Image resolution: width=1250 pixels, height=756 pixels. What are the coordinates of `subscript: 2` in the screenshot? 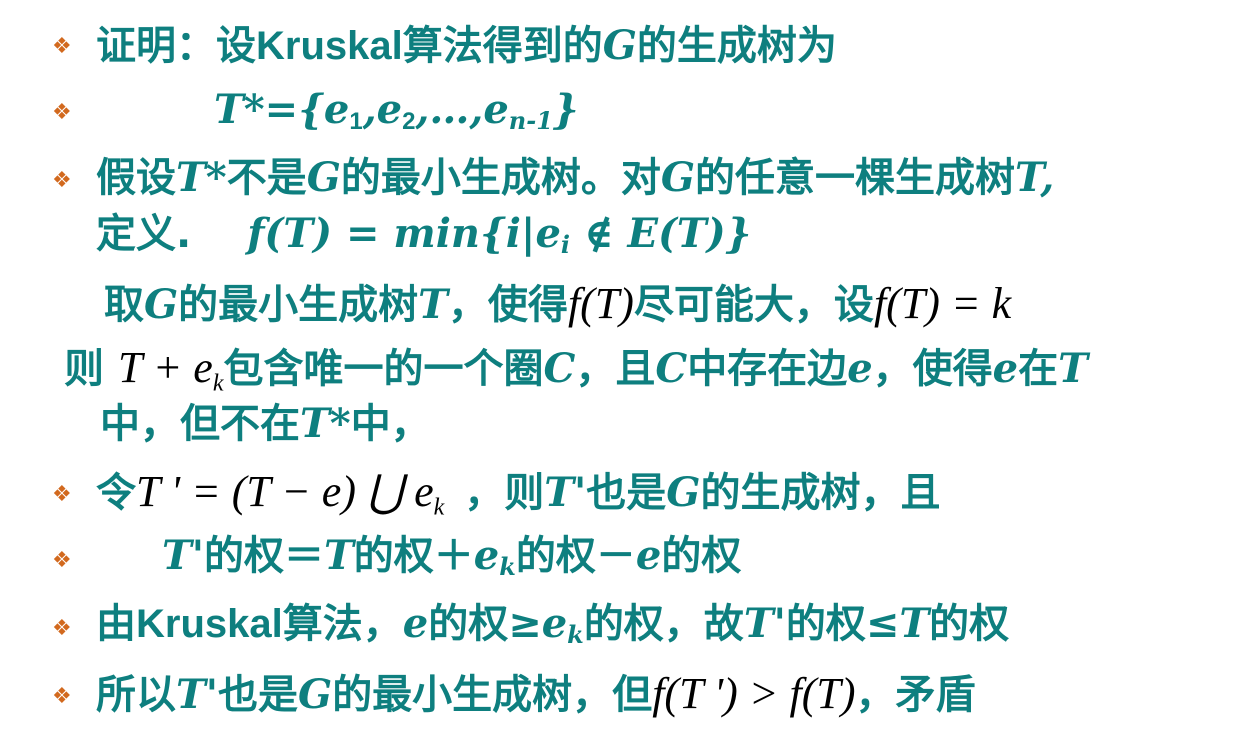 It's located at (409, 121).